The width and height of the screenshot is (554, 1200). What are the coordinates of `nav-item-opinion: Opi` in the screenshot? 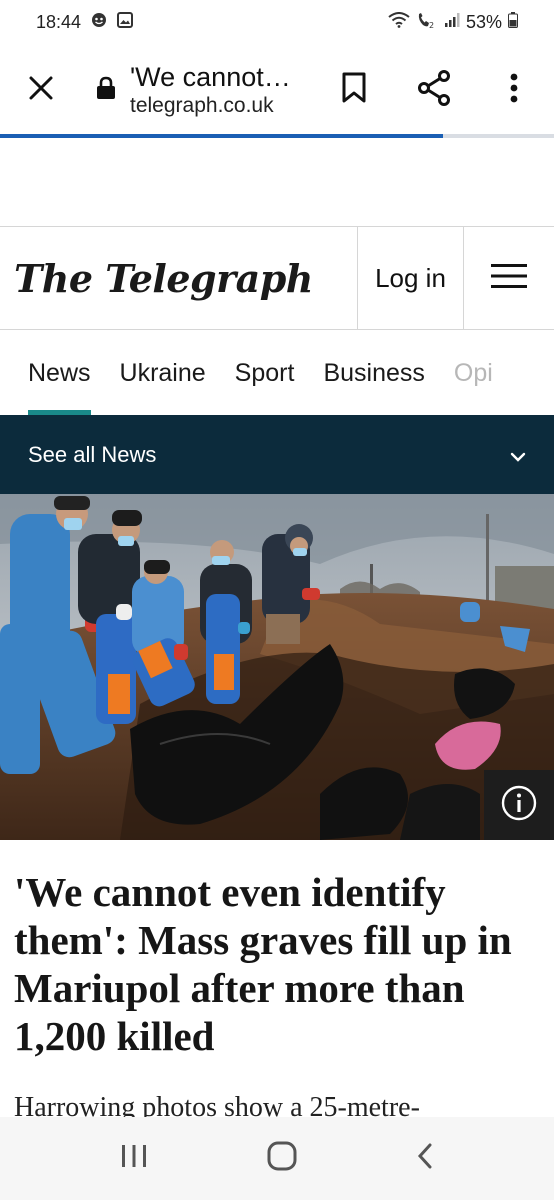 It's located at (473, 373).